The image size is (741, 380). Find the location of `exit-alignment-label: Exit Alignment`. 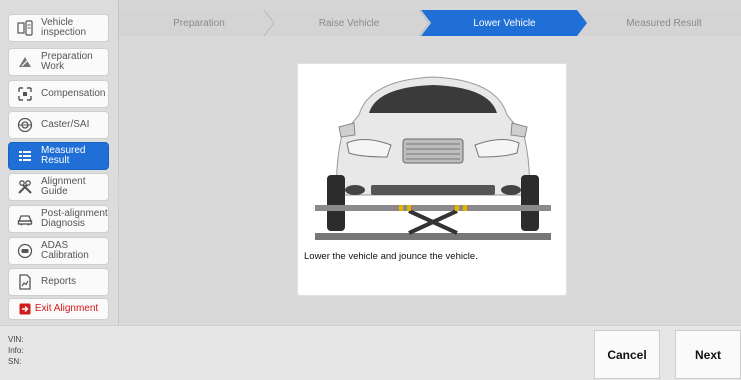

exit-alignment-label: Exit Alignment is located at coordinates (66, 308).